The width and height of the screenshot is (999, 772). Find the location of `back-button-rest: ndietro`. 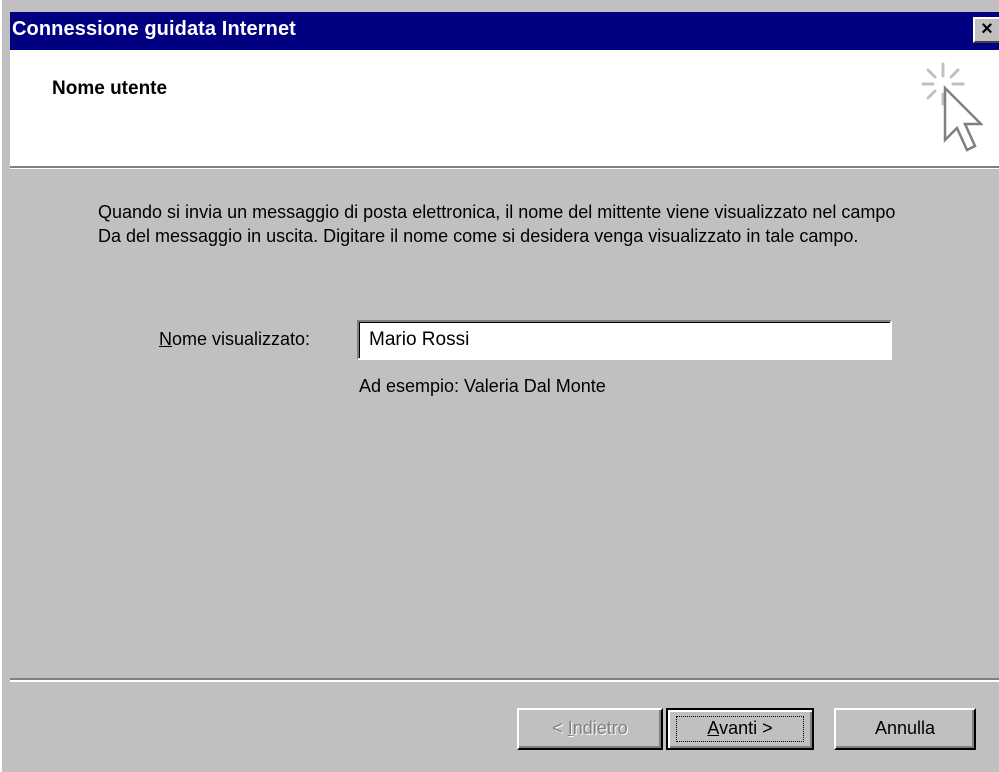

back-button-rest: ndietro is located at coordinates (600, 728).